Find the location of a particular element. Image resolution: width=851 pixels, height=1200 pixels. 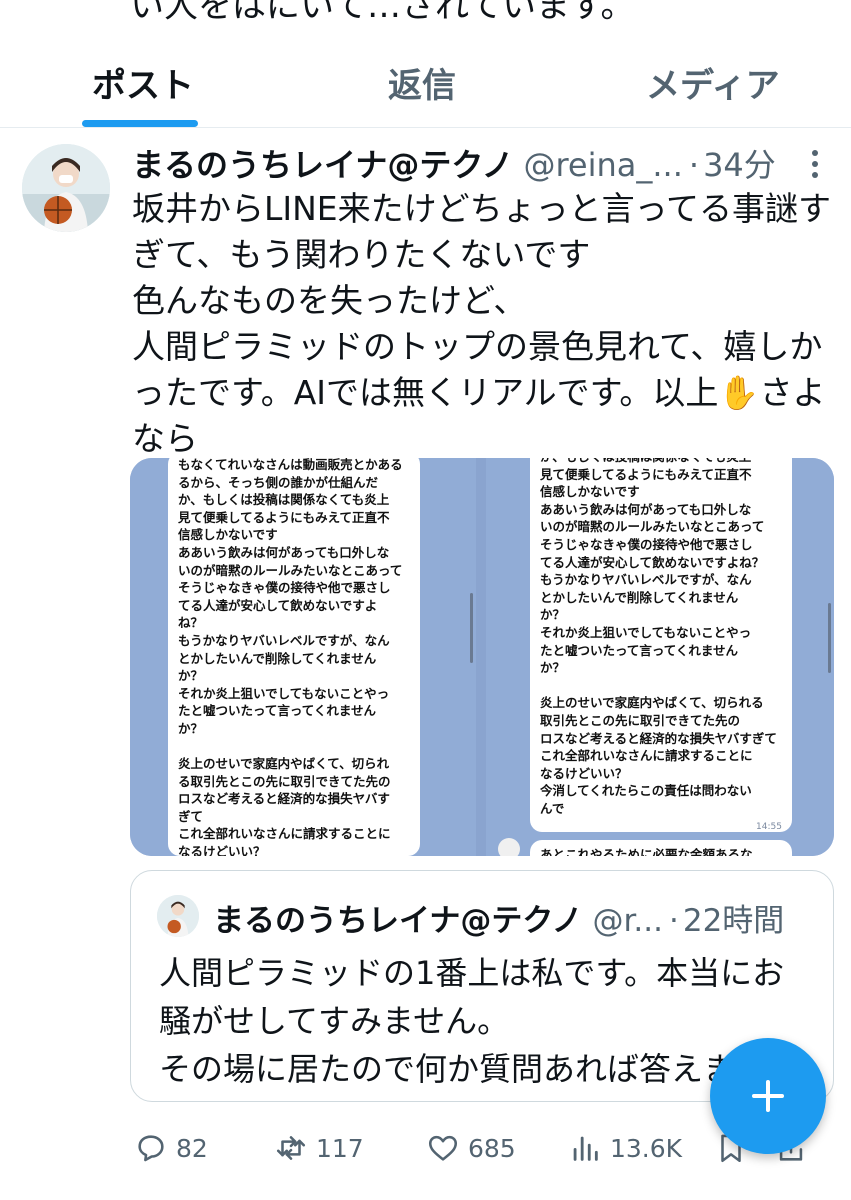

quote-time: 22時間 is located at coordinates (733, 921).